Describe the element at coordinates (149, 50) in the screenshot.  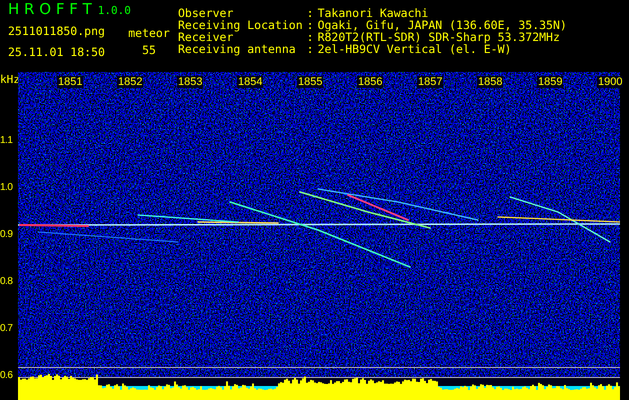
I see `meteor-count: 55` at that location.